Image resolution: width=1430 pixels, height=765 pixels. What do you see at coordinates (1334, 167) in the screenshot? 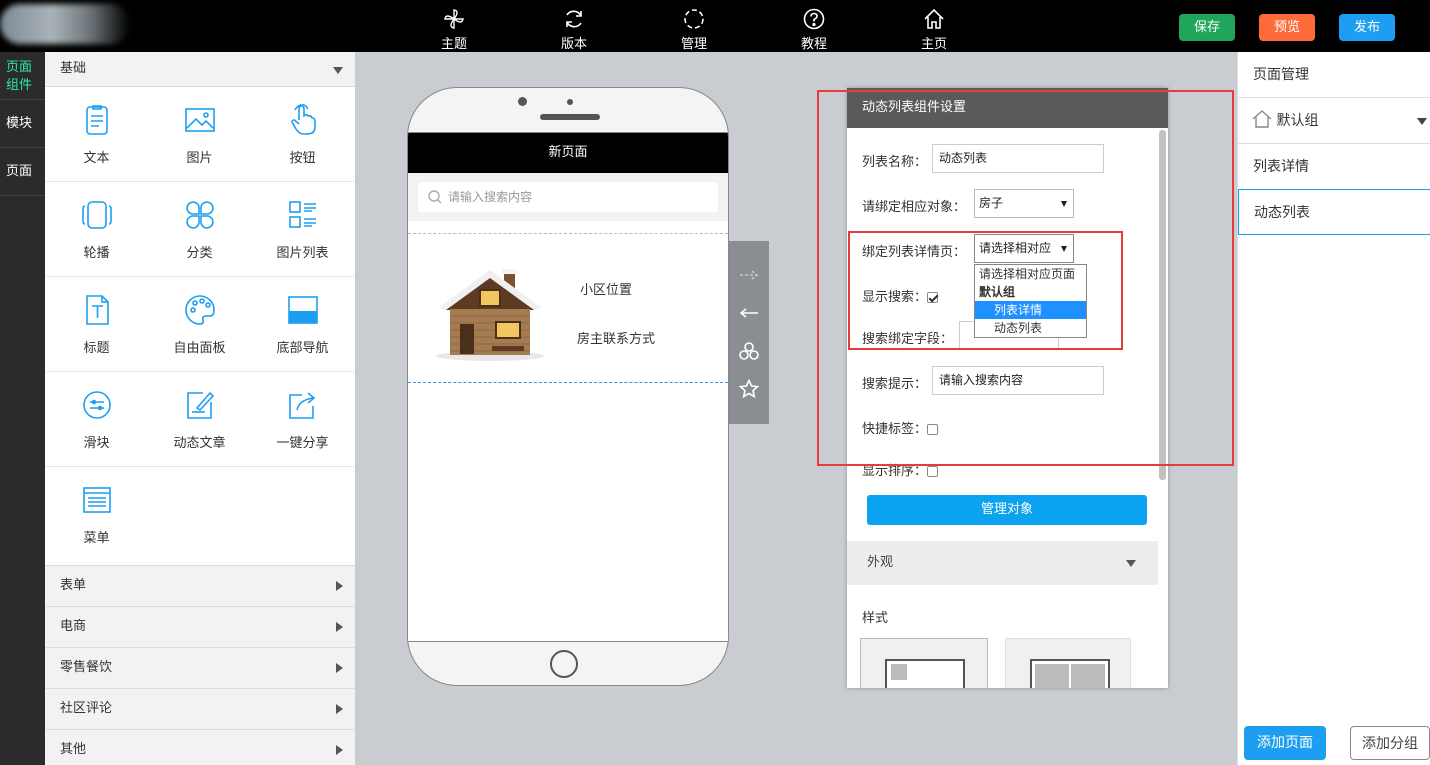
I see `page-item-list-detail: 列表详情` at bounding box center [1334, 167].